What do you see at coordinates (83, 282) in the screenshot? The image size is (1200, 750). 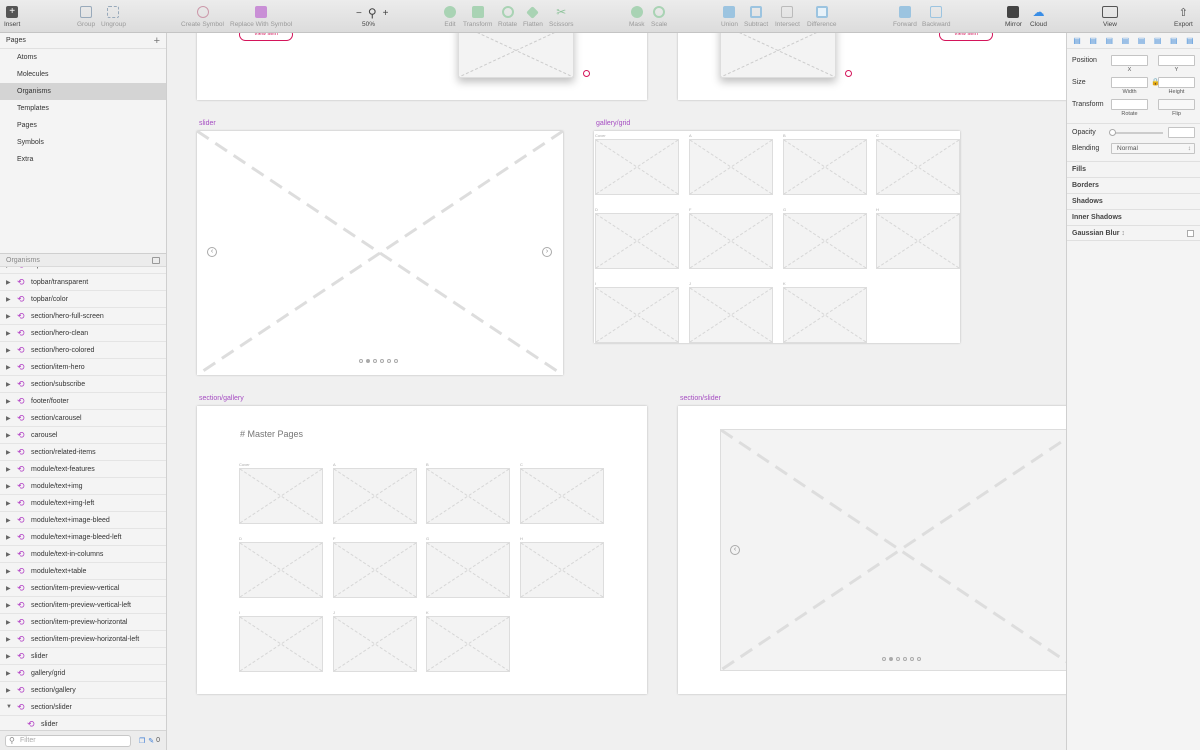 I see `layer-row: ▶ ⟲ topbar/transparent` at bounding box center [83, 282].